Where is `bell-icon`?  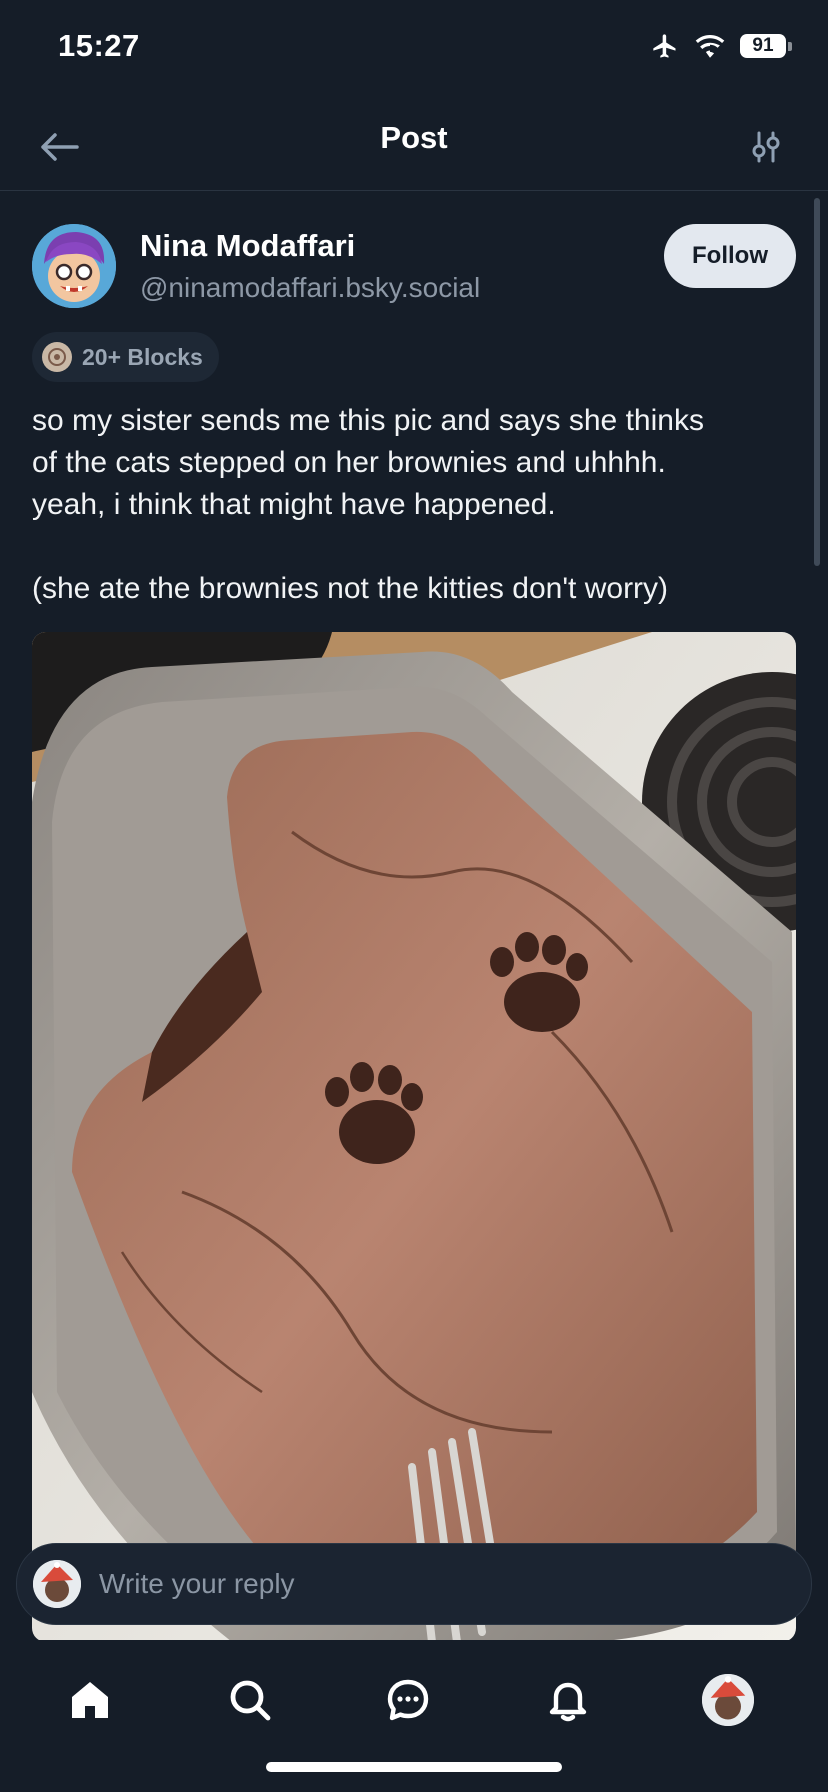
bell-icon is located at coordinates (568, 1702).